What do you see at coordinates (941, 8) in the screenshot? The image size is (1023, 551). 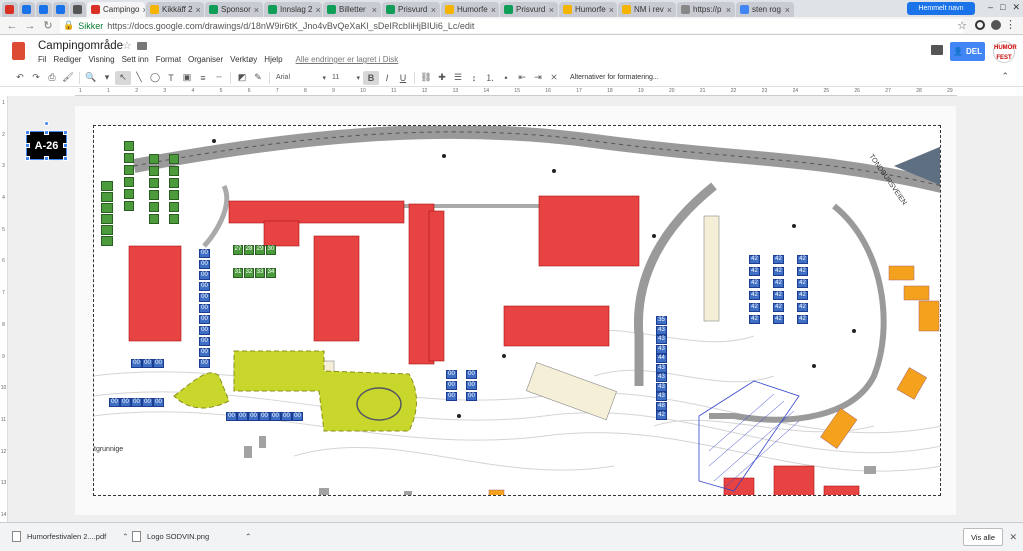 I see `profile-button: Hemmelt navn` at bounding box center [941, 8].